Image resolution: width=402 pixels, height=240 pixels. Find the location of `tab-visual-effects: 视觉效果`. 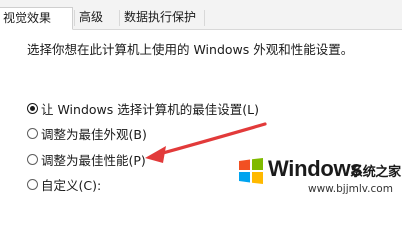

tab-visual-effects: 视觉效果 is located at coordinates (36, 18).